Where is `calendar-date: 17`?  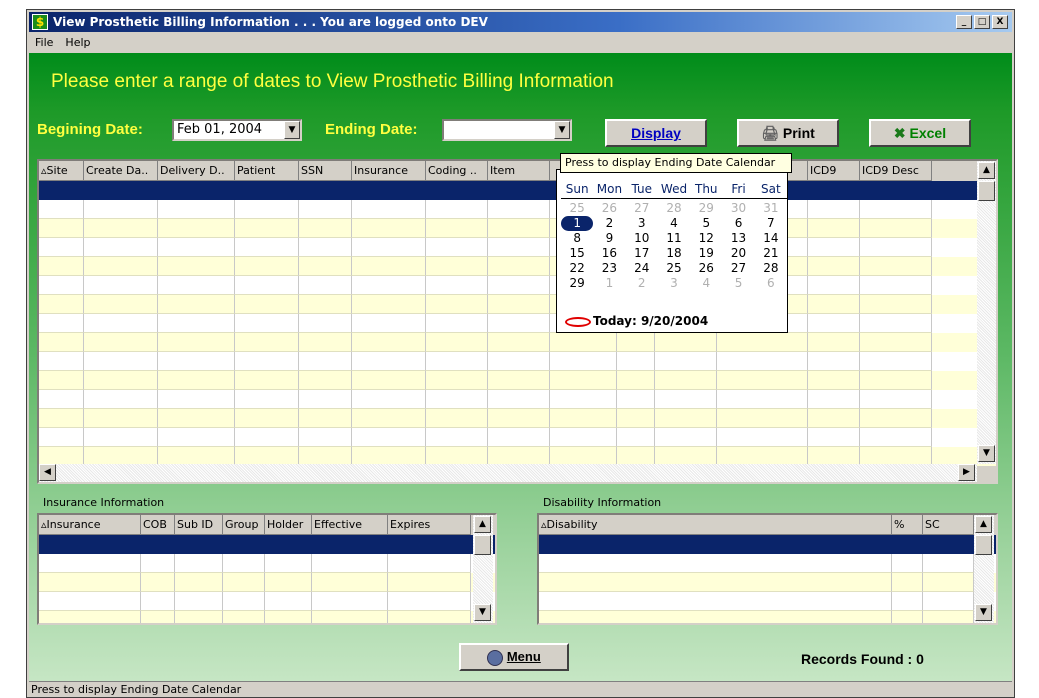 calendar-date: 17 is located at coordinates (642, 253).